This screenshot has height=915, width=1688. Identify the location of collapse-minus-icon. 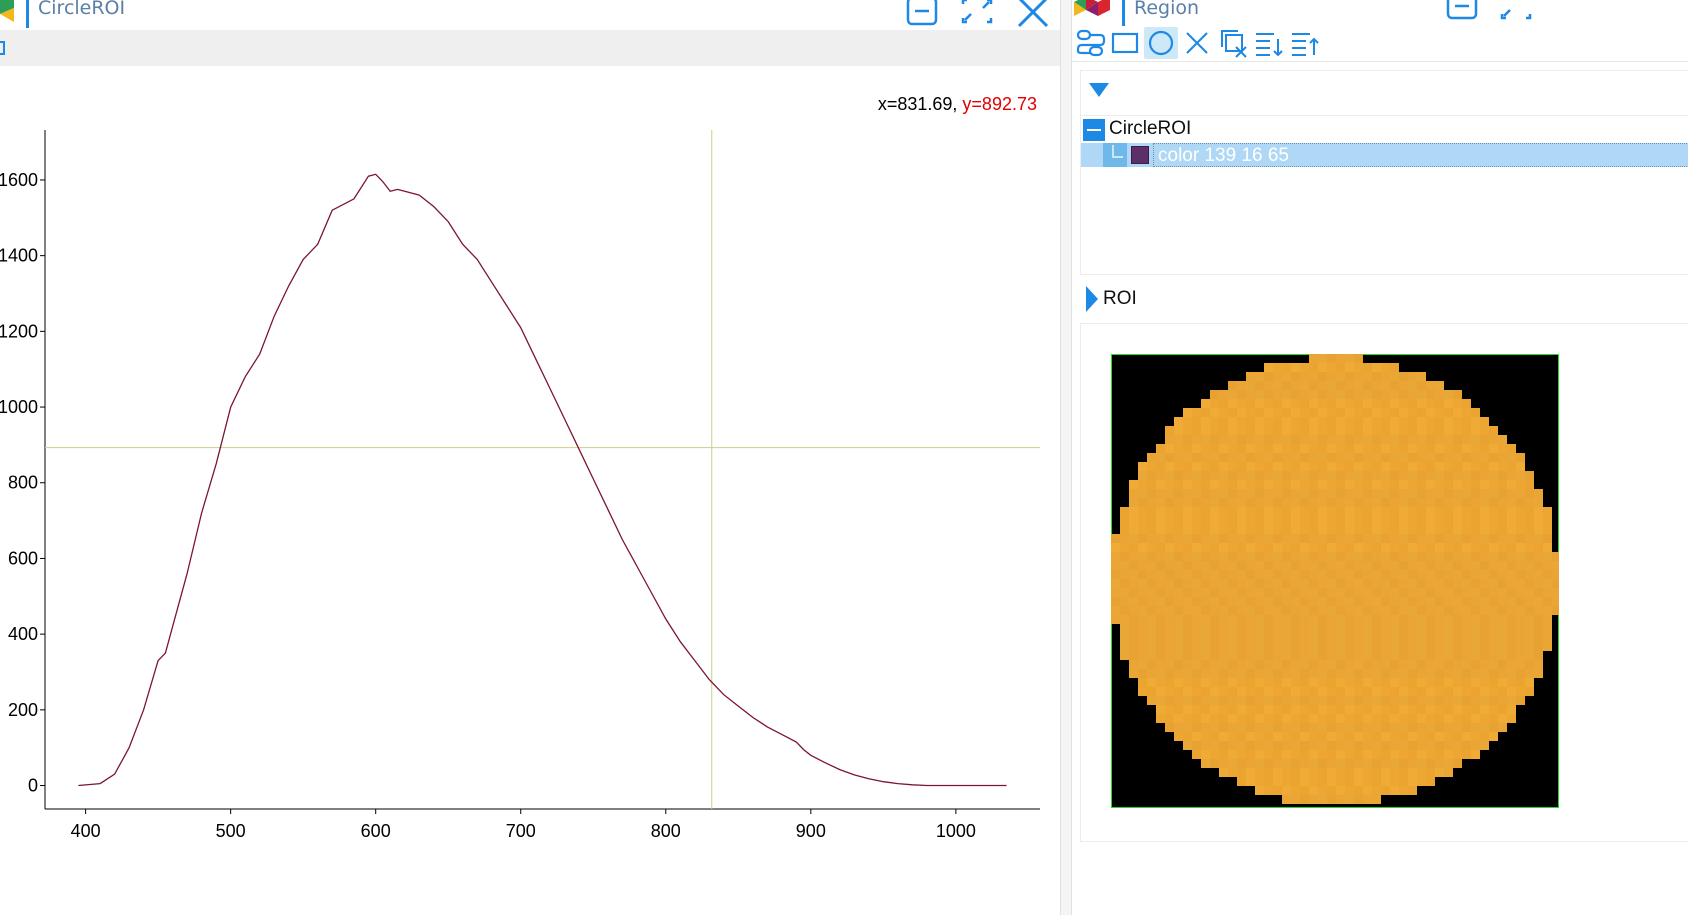
(1094, 130).